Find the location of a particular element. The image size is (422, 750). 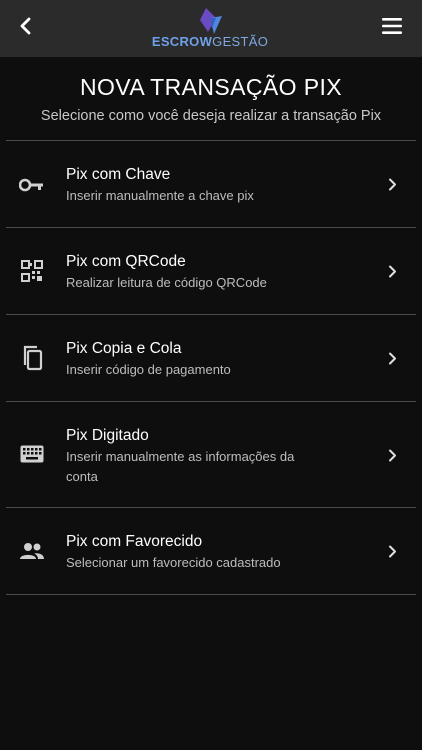

option-title: Pix com Chave is located at coordinates (118, 174).